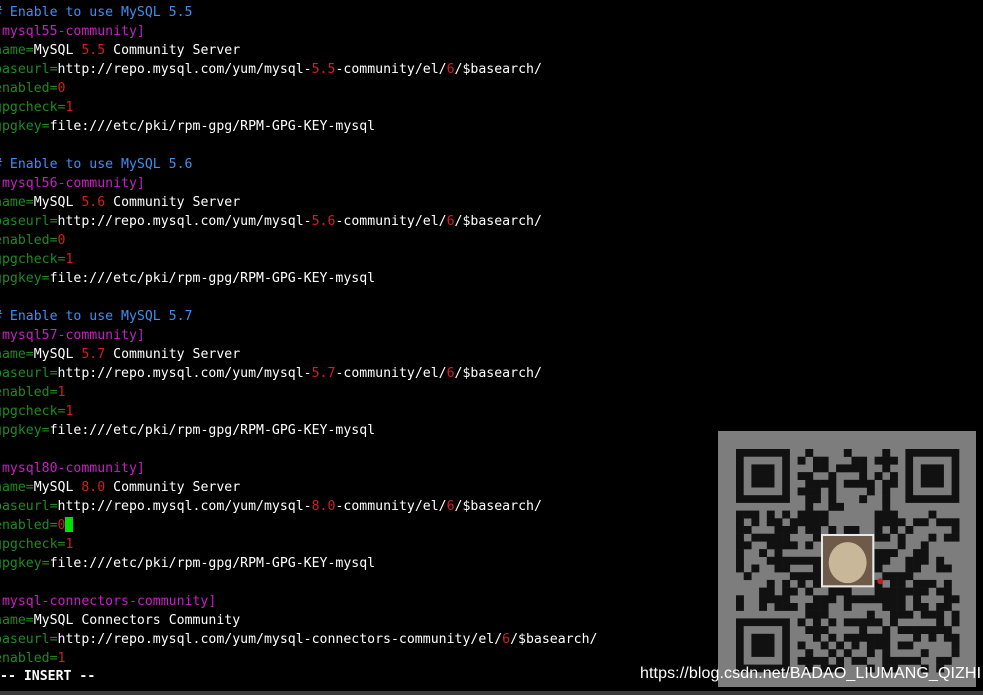 This screenshot has height=695, width=983. I want to click on editor-line: name=MySQL 5.6 Community Server, so click(491, 202).